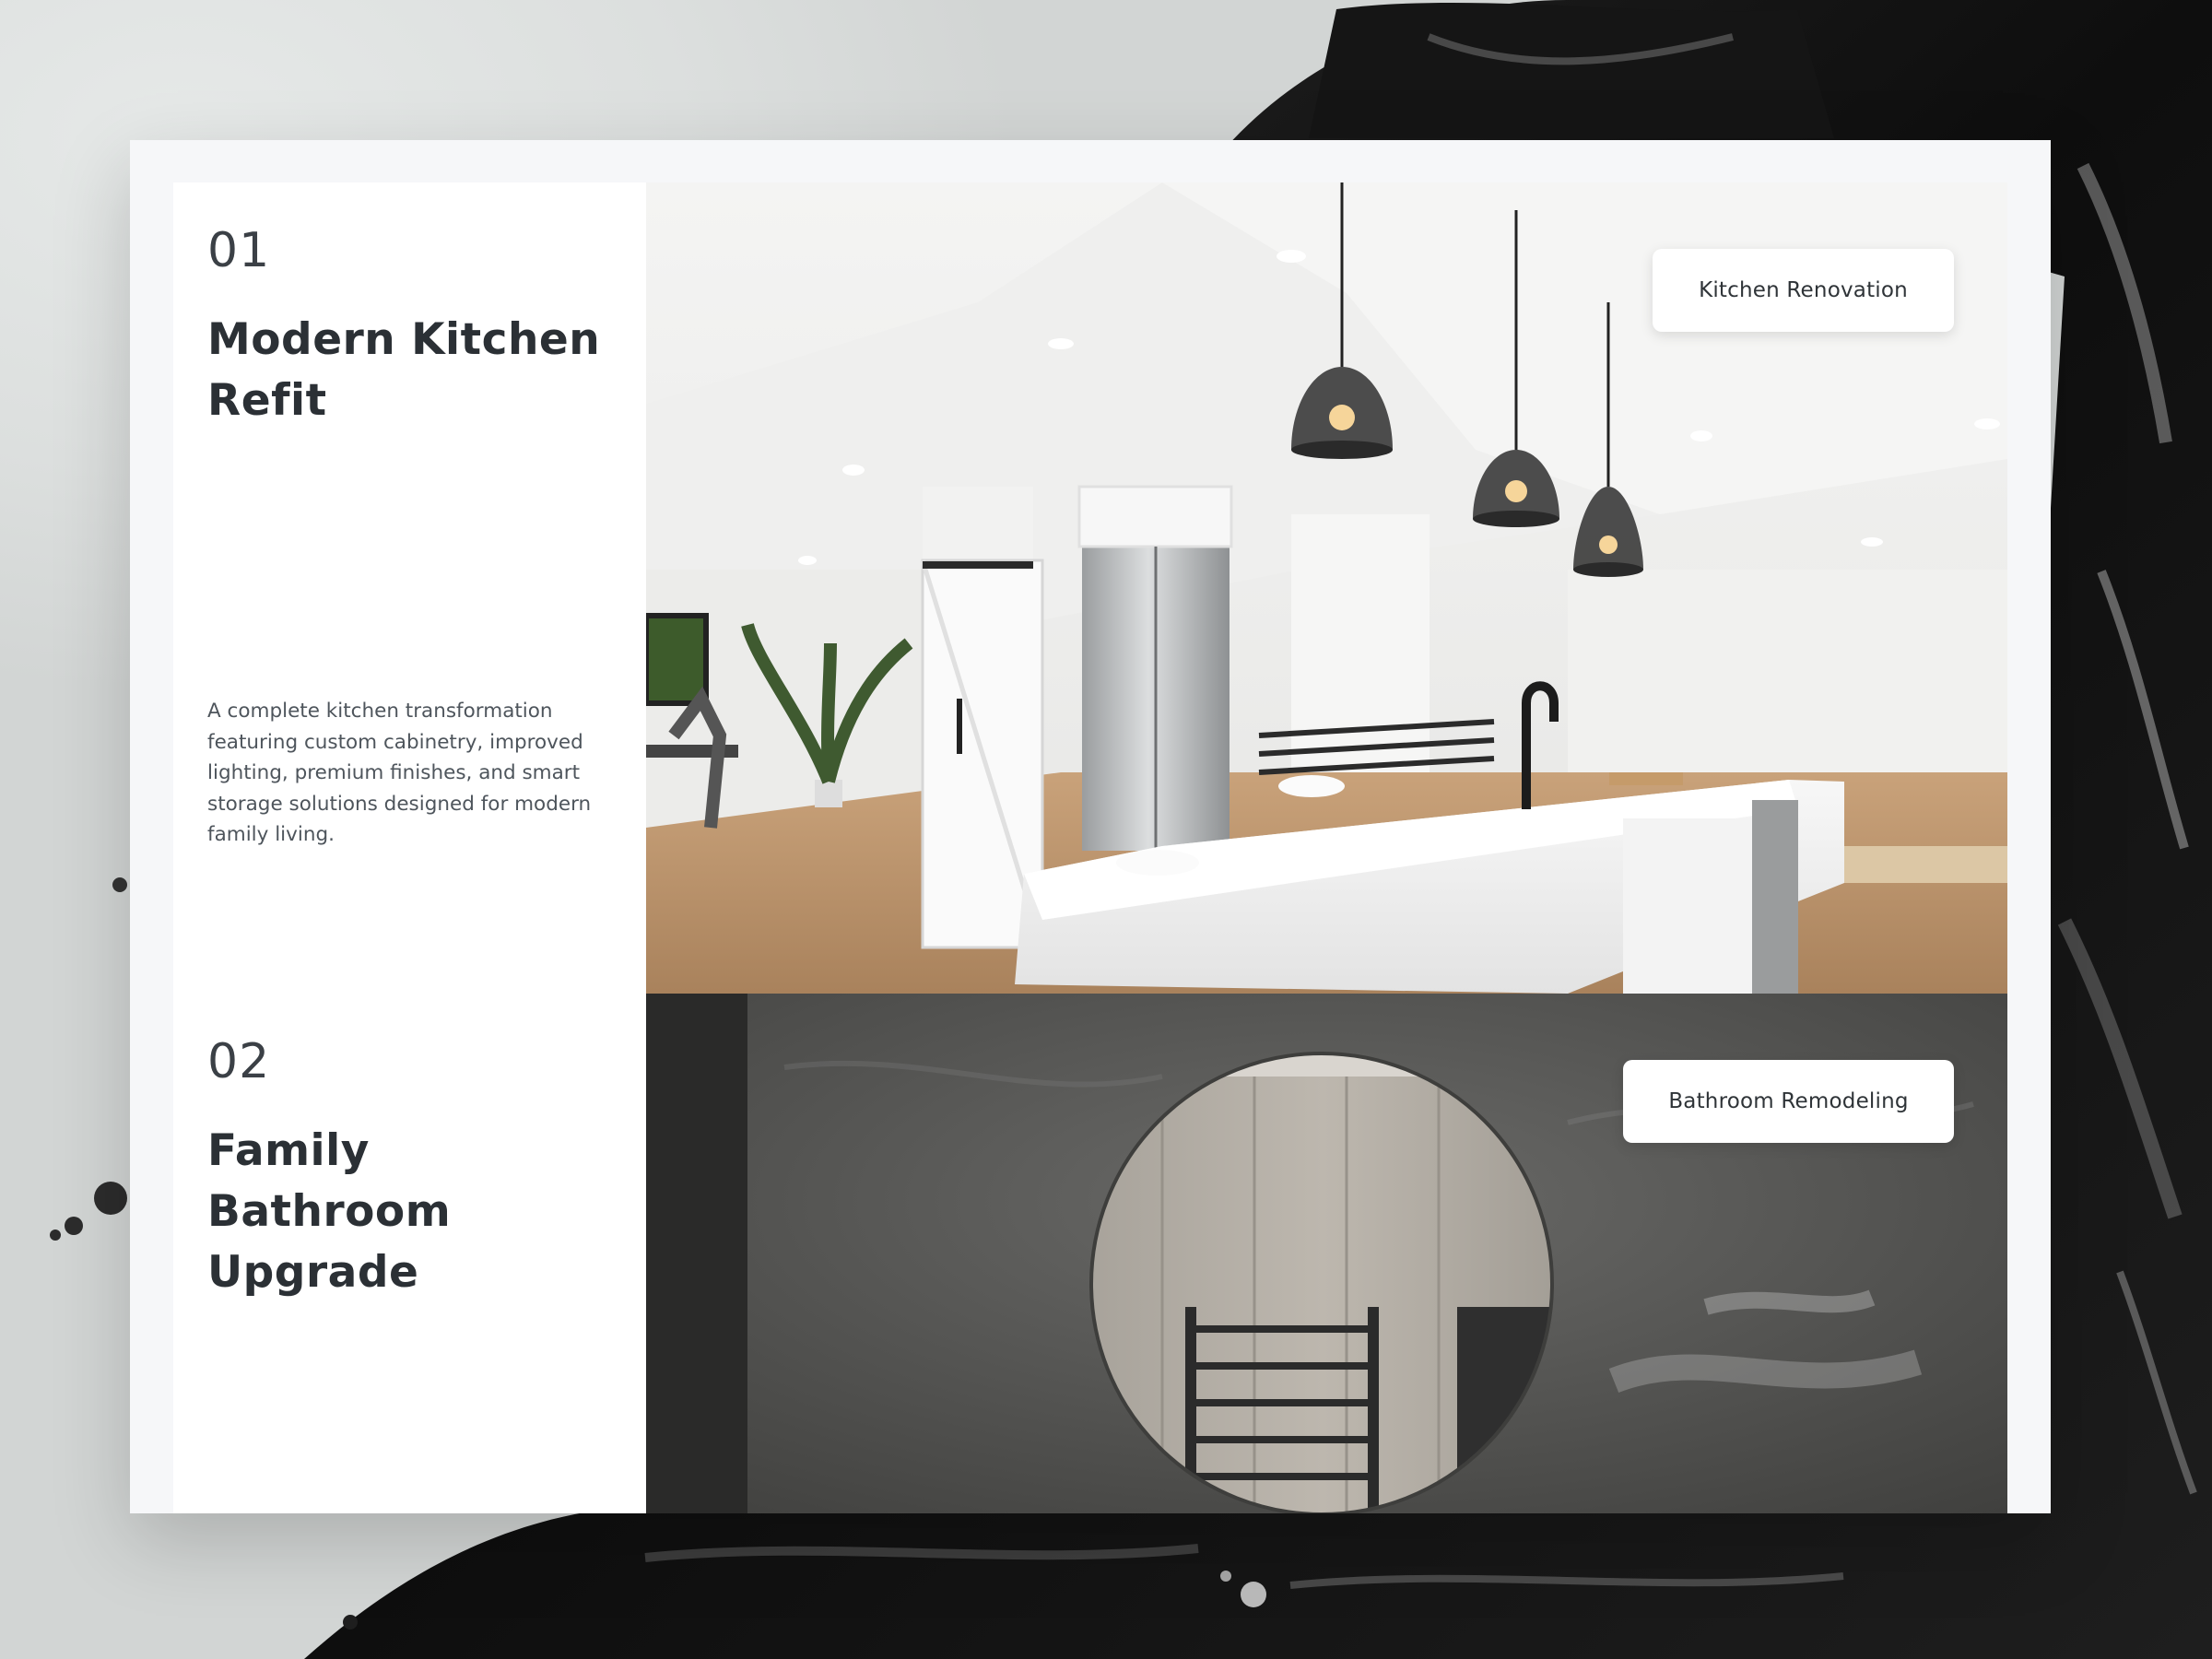 The image size is (2212, 1659). What do you see at coordinates (267, 400) in the screenshot?
I see `project-title-line: Refit` at bounding box center [267, 400].